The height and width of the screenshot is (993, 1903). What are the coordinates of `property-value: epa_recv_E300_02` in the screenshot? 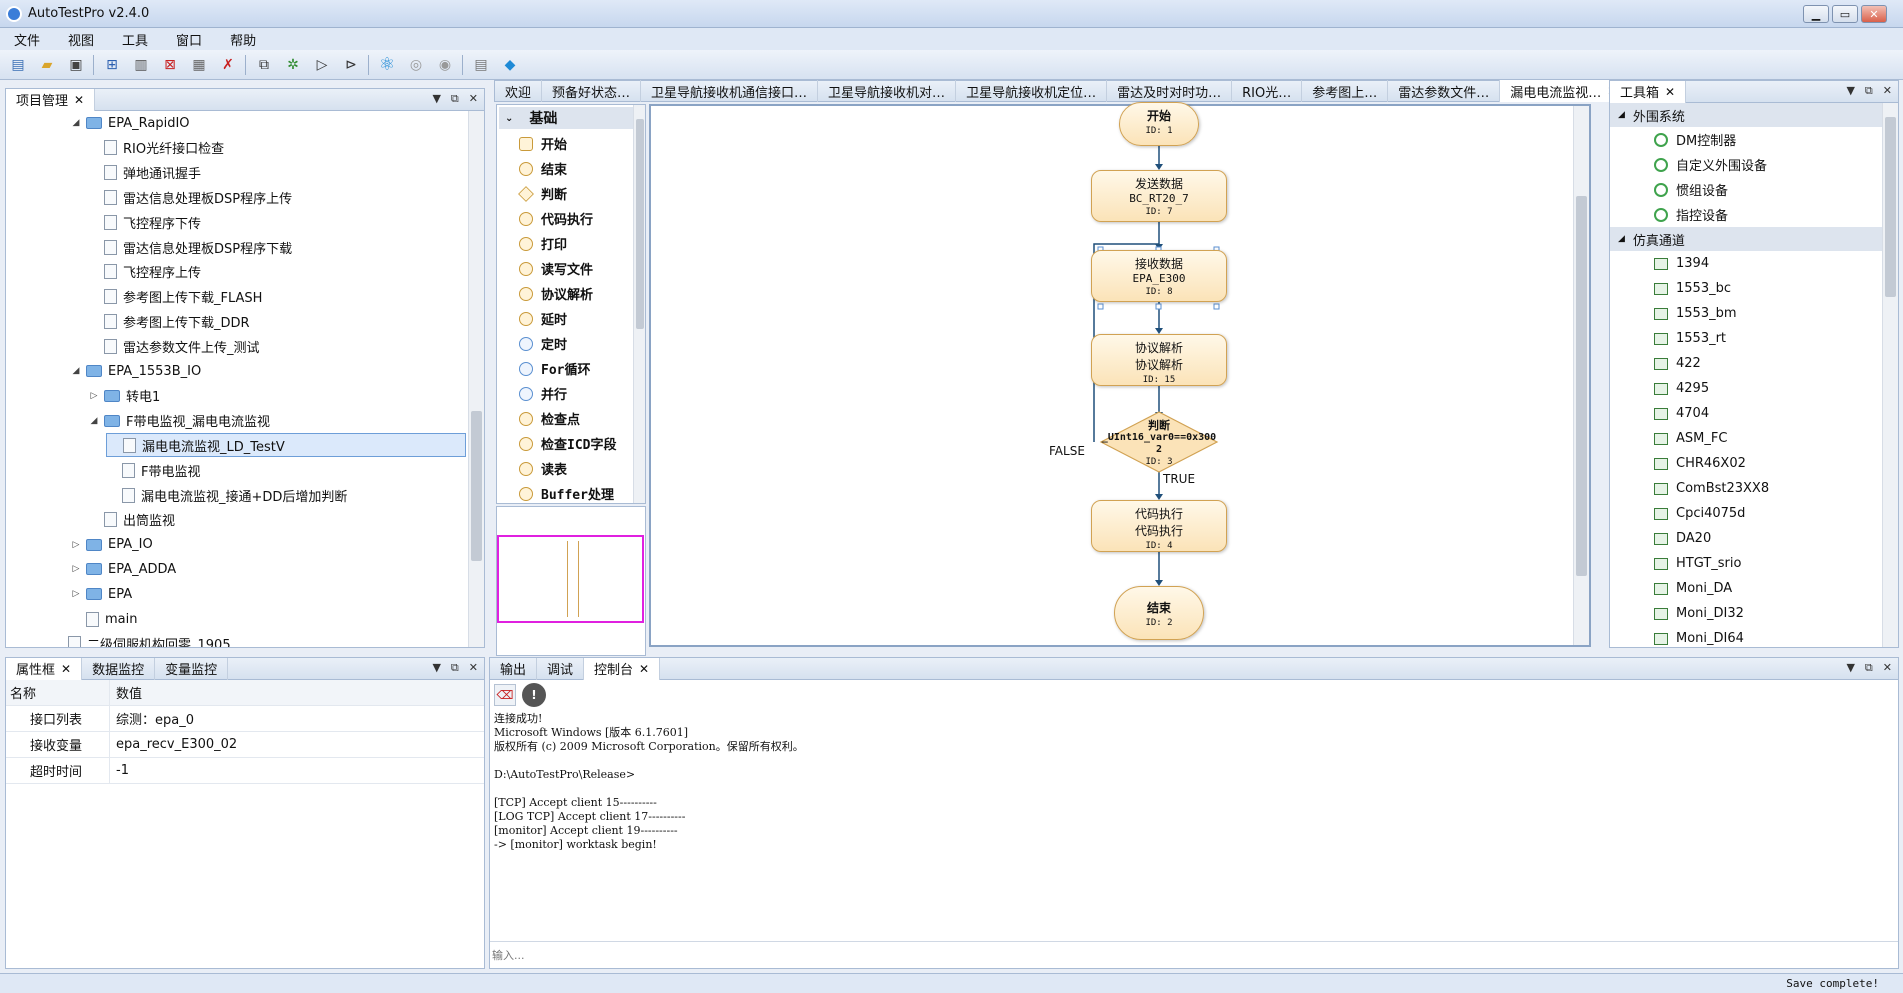 It's located at (173, 744).